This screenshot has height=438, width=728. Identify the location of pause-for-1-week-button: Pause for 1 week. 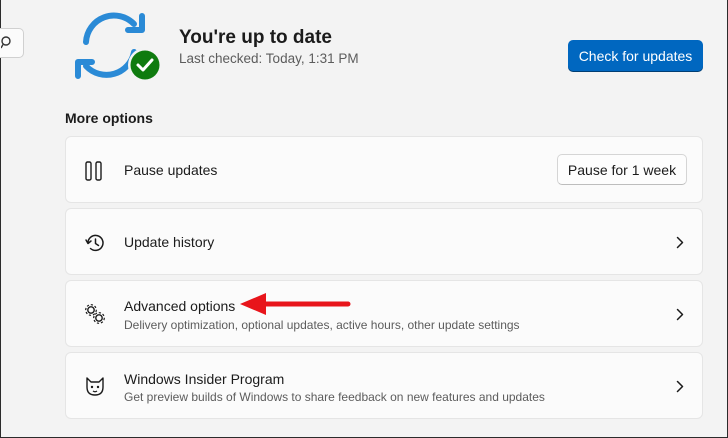
(622, 169).